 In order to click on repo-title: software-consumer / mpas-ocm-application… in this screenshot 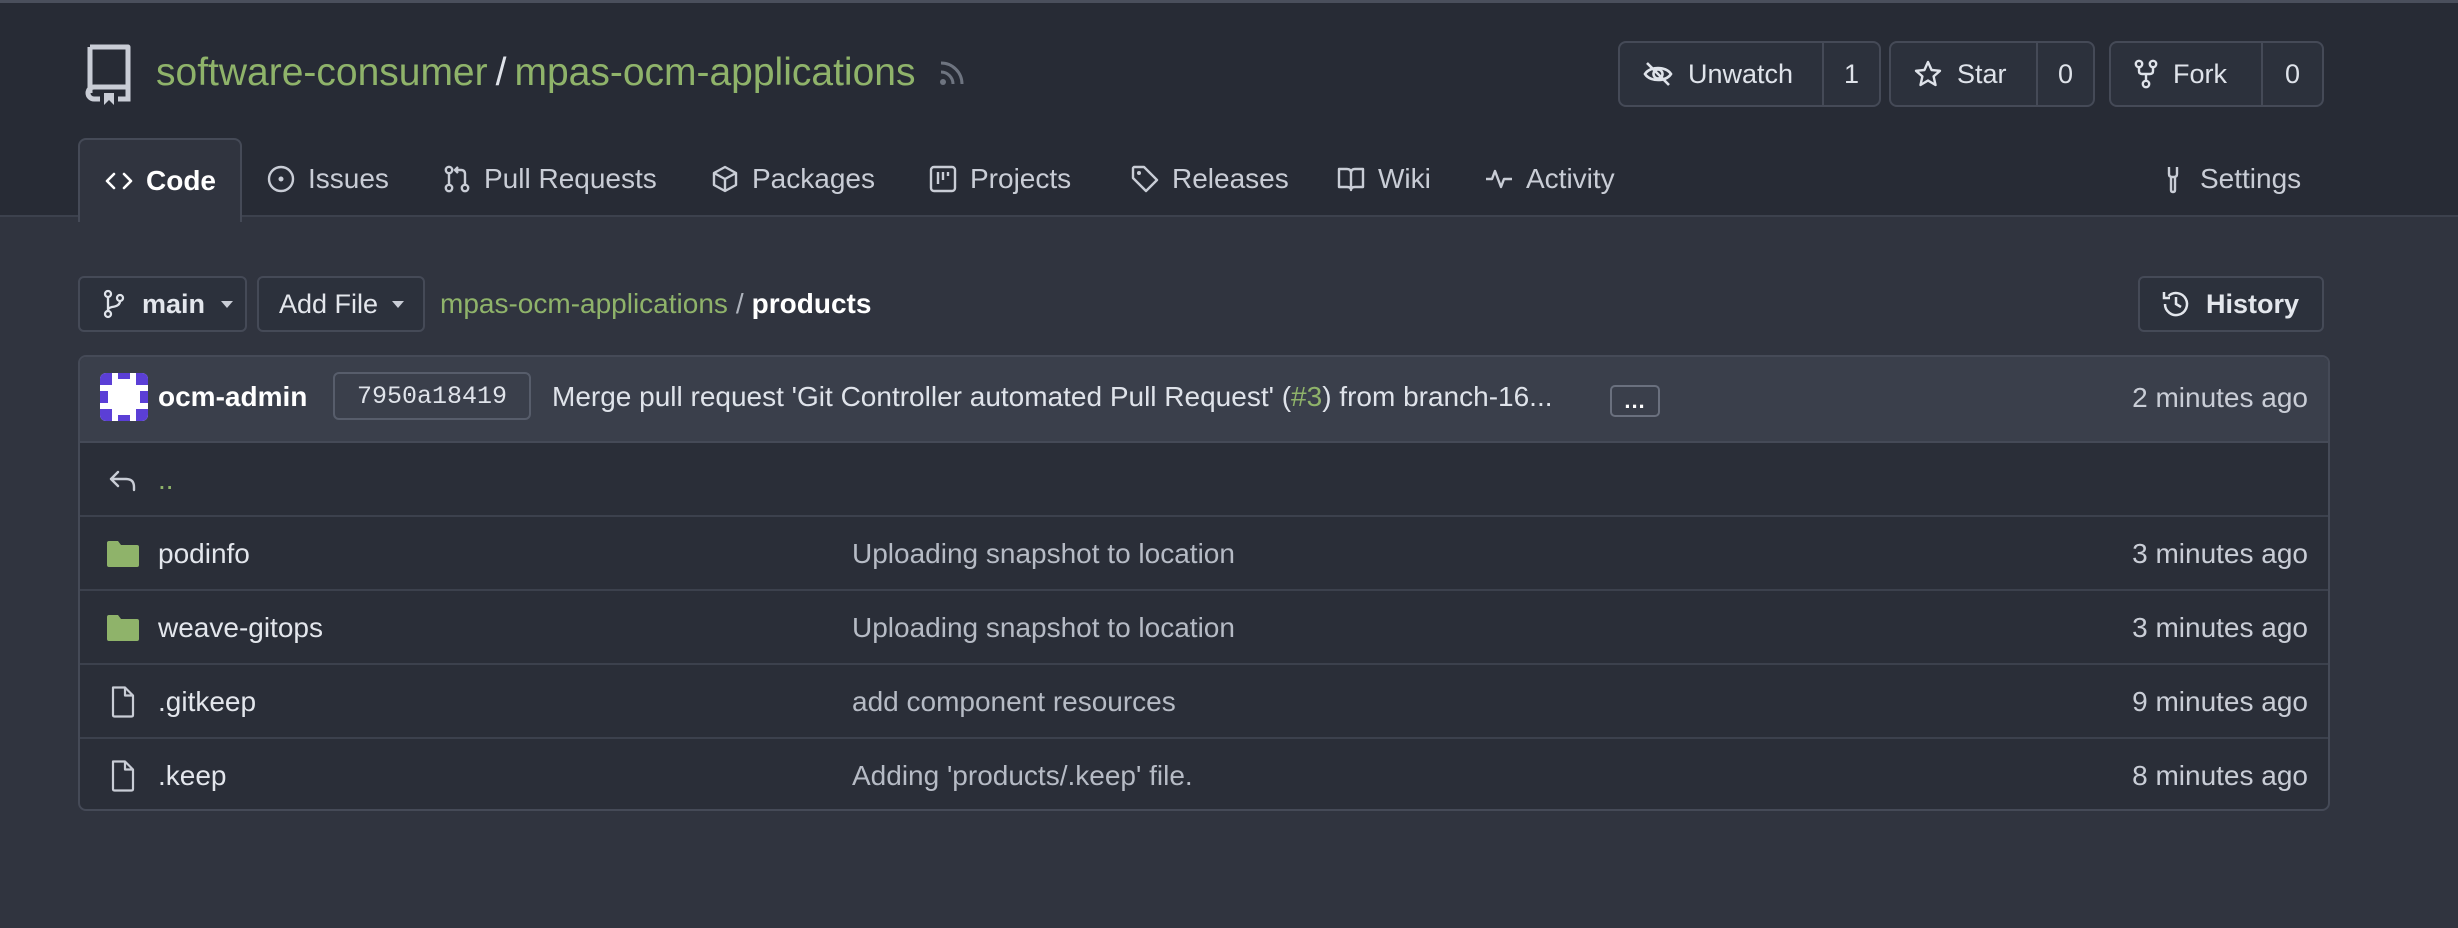, I will do `click(561, 73)`.